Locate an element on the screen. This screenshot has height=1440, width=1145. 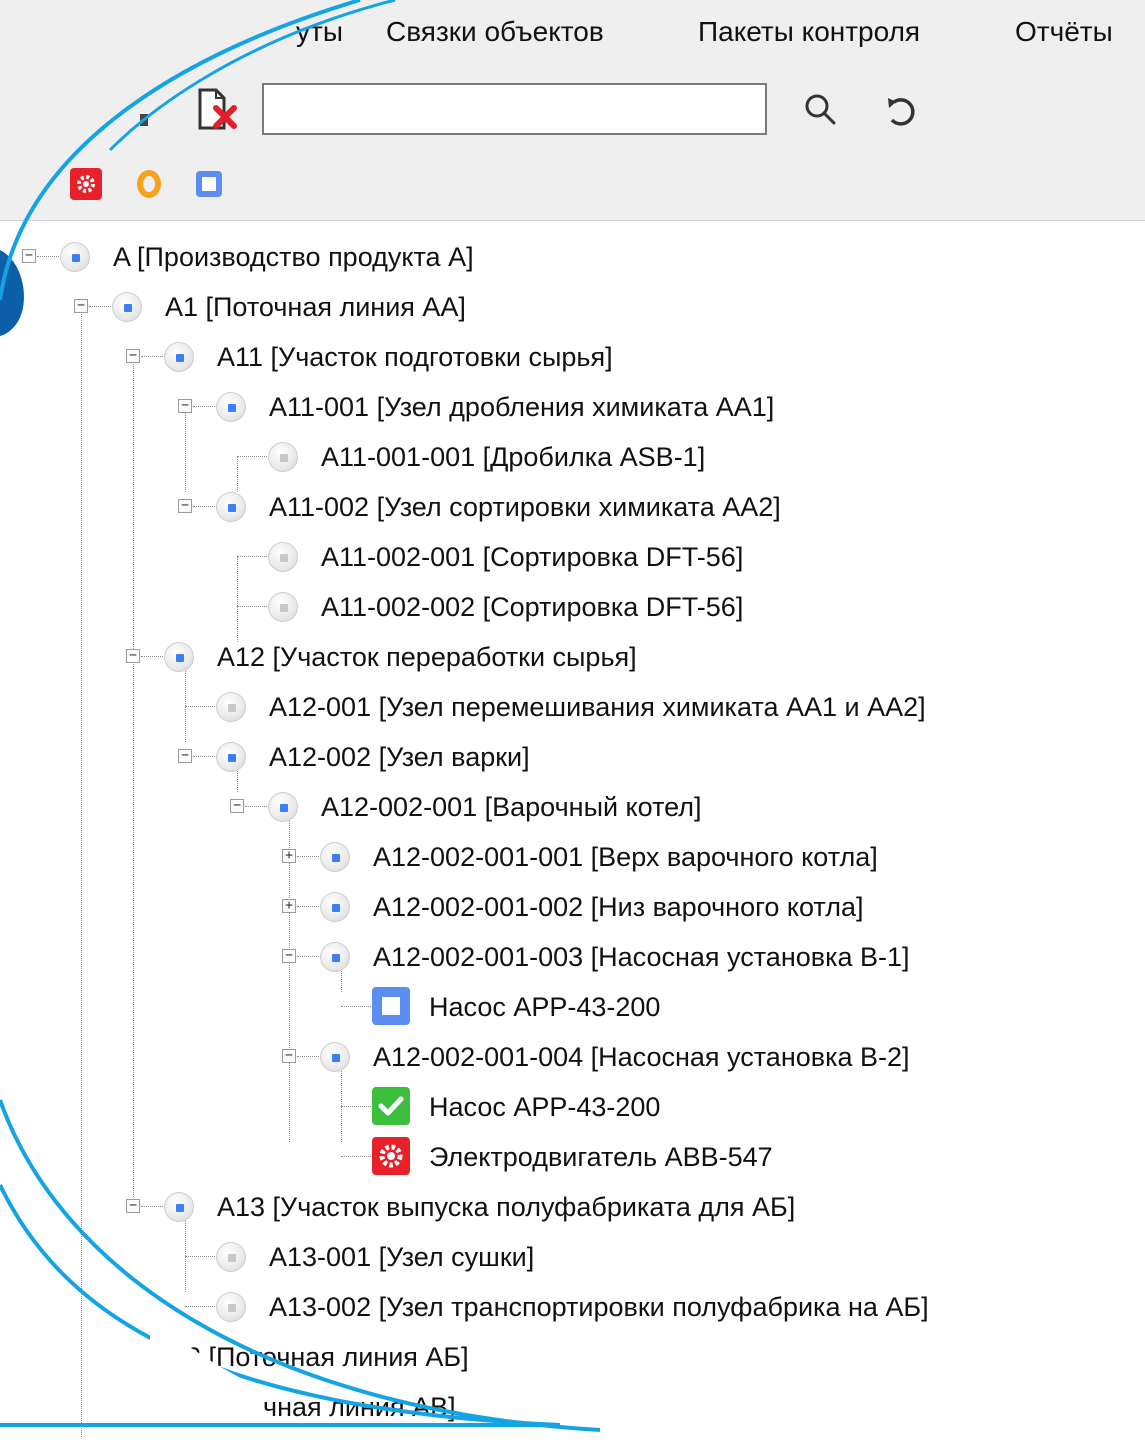
filter-warning-button is located at coordinates (149, 184).